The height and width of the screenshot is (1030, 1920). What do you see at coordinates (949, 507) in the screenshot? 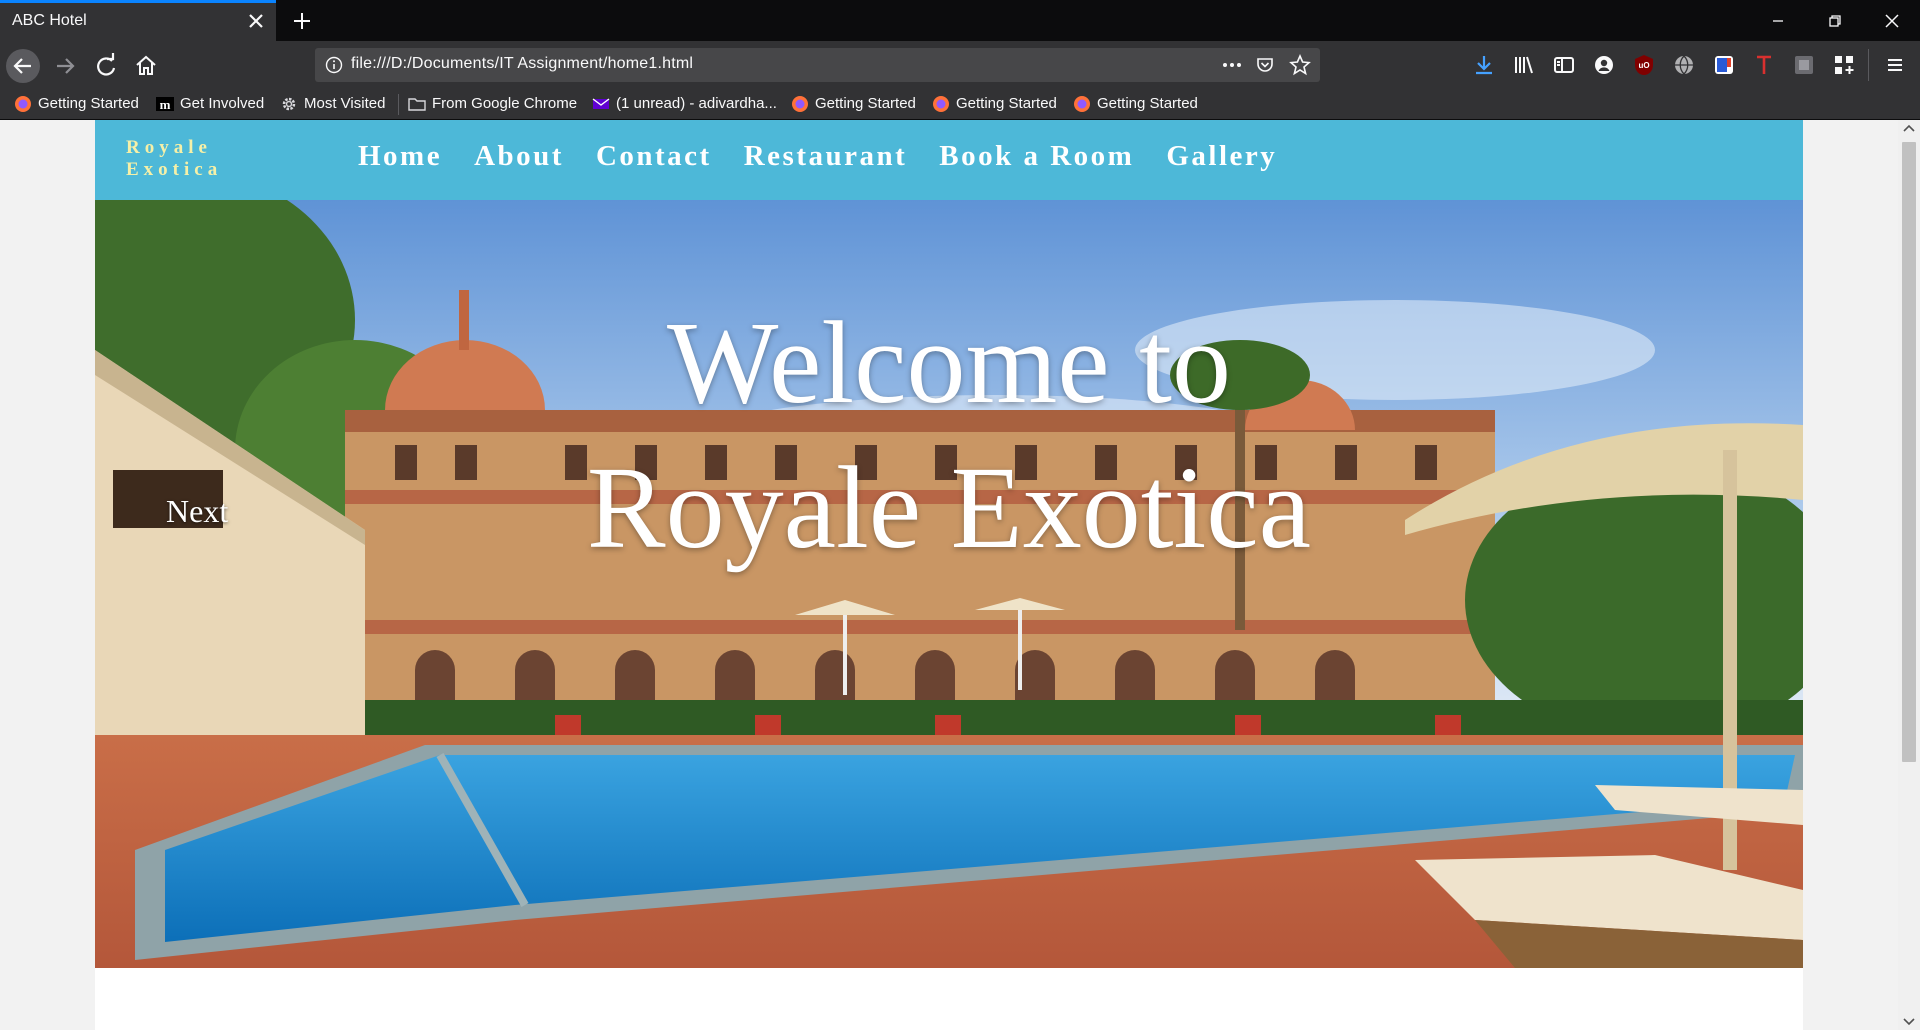
I see `hero-heading-line-2: Royale Exotica` at bounding box center [949, 507].